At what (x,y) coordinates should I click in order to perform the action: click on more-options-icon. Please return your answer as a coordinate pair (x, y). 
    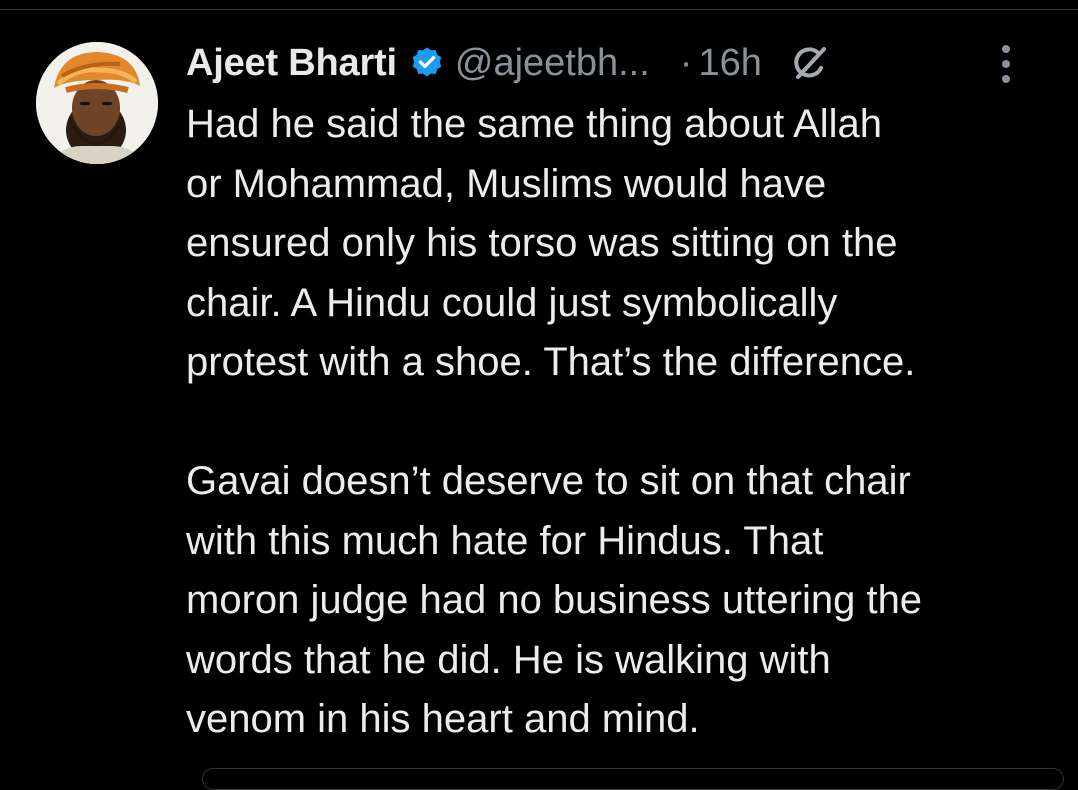
    Looking at the image, I should click on (1006, 64).